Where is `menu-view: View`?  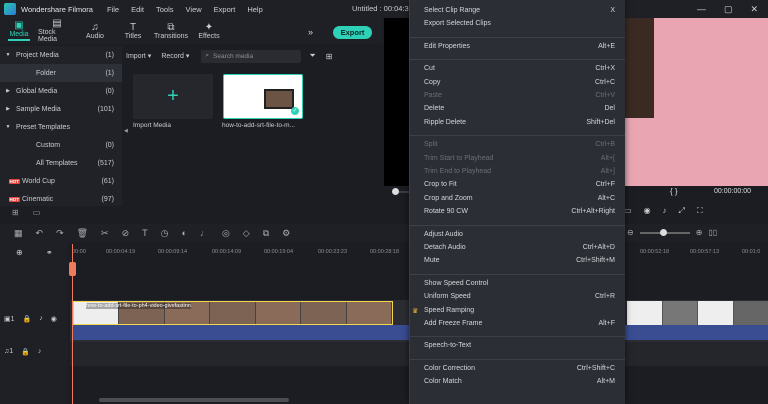
menu-view: View is located at coordinates (194, 9).